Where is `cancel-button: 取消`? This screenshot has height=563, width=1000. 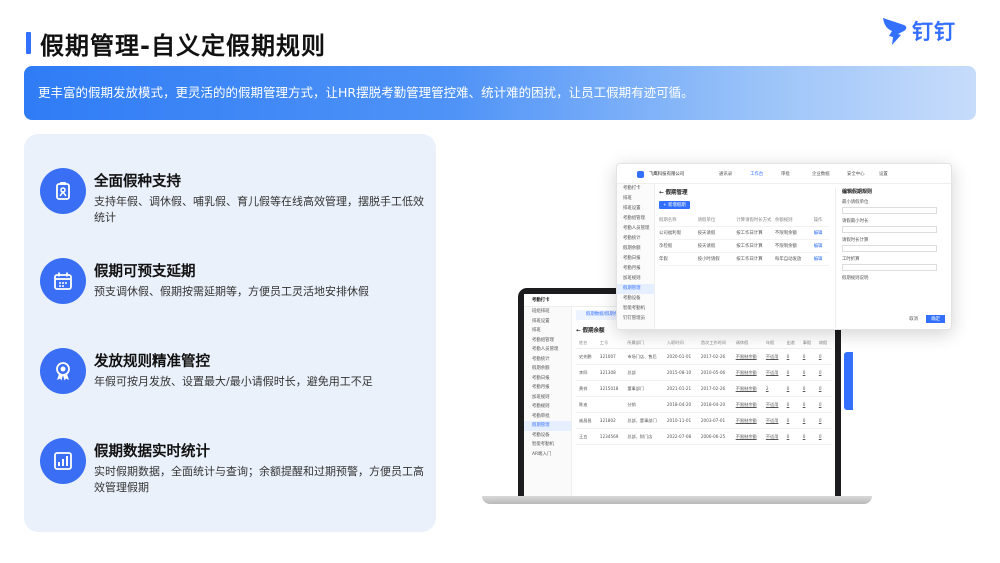 cancel-button: 取消 is located at coordinates (913, 319).